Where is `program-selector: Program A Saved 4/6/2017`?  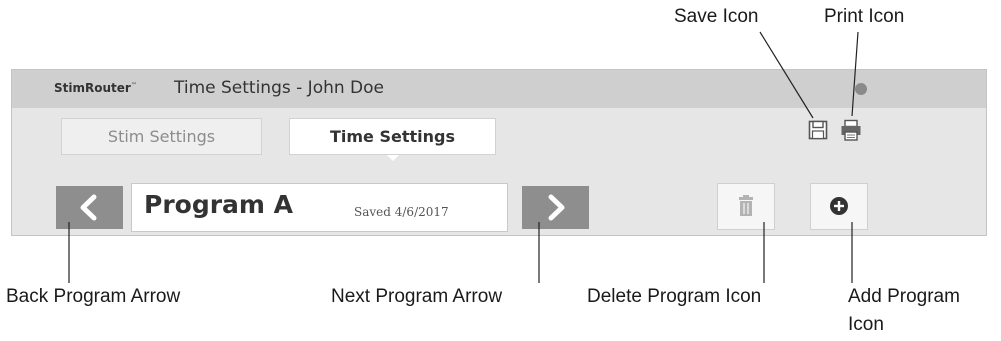
program-selector: Program A Saved 4/6/2017 is located at coordinates (319, 207).